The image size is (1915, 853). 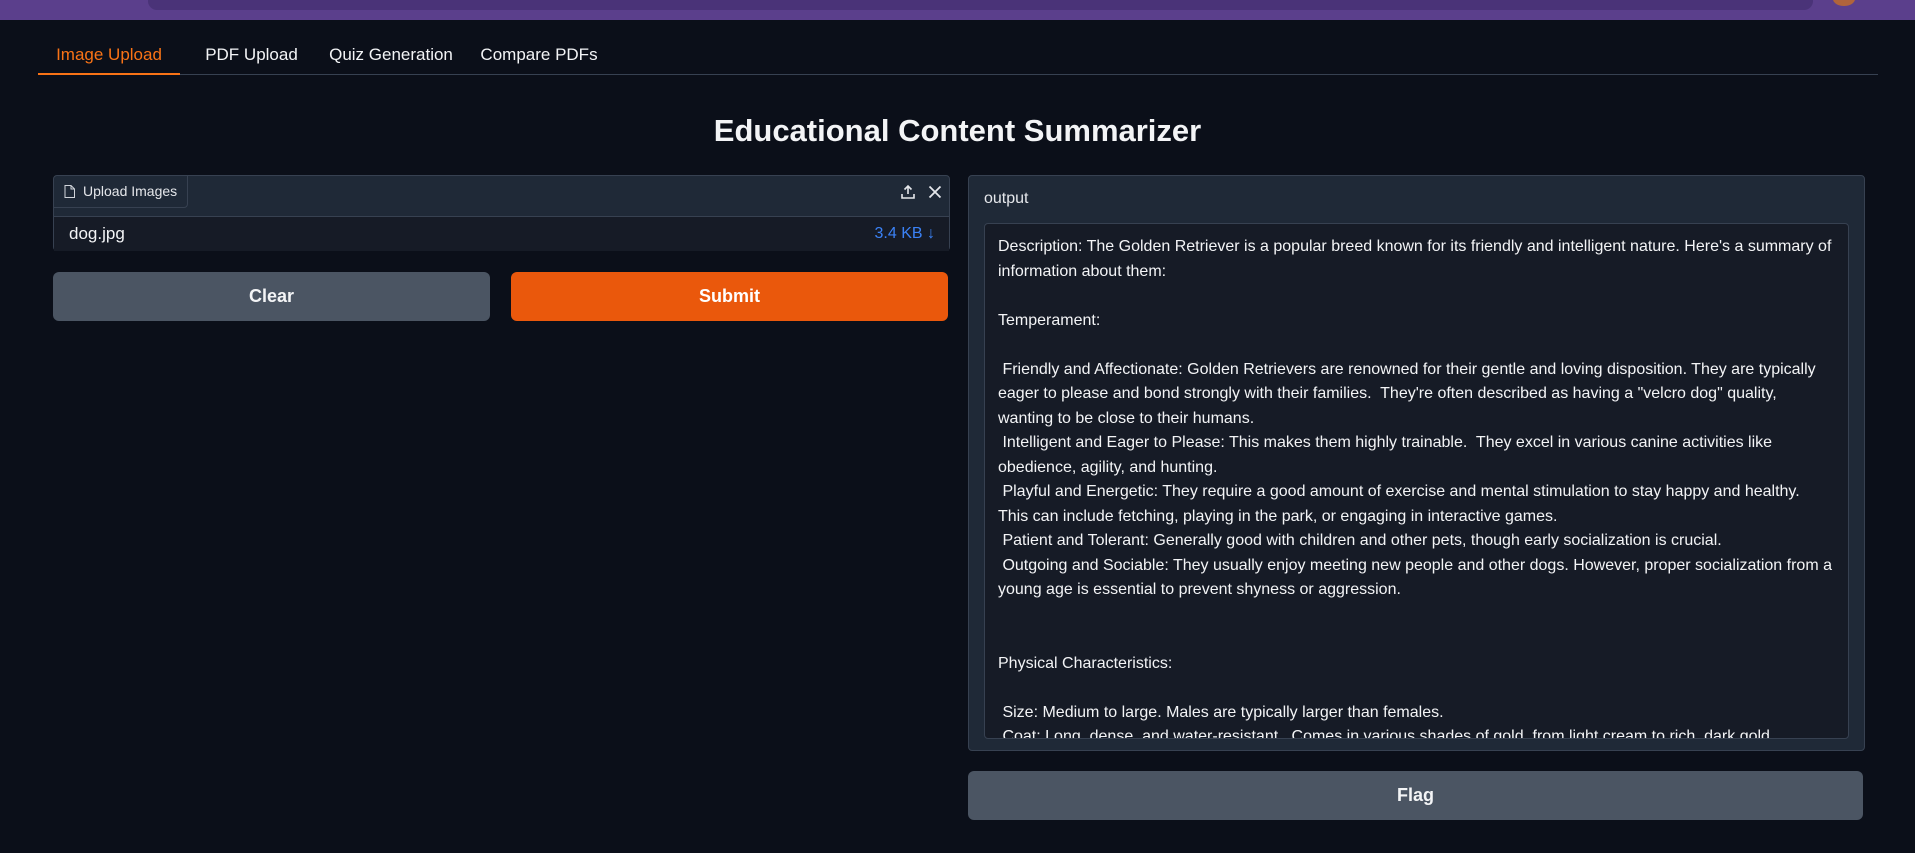 What do you see at coordinates (1844, 3) in the screenshot?
I see `profile-avatar` at bounding box center [1844, 3].